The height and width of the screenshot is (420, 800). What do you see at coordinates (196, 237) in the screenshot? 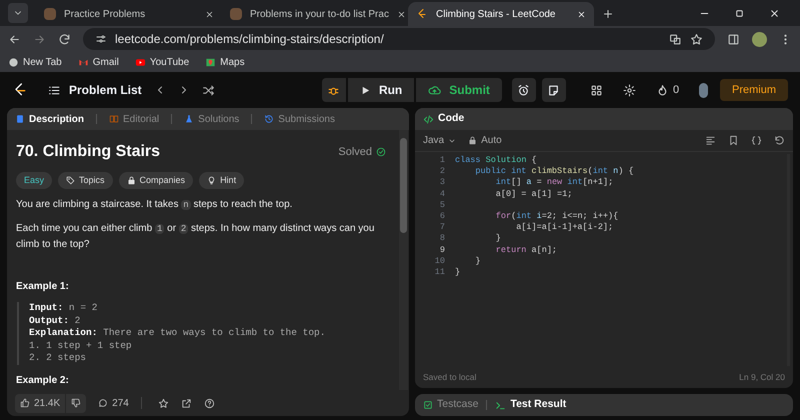
I see `description-text: Each time you can either climb 1 or 2 steps. In how many distinct ways can you climb to the top?` at bounding box center [196, 237].